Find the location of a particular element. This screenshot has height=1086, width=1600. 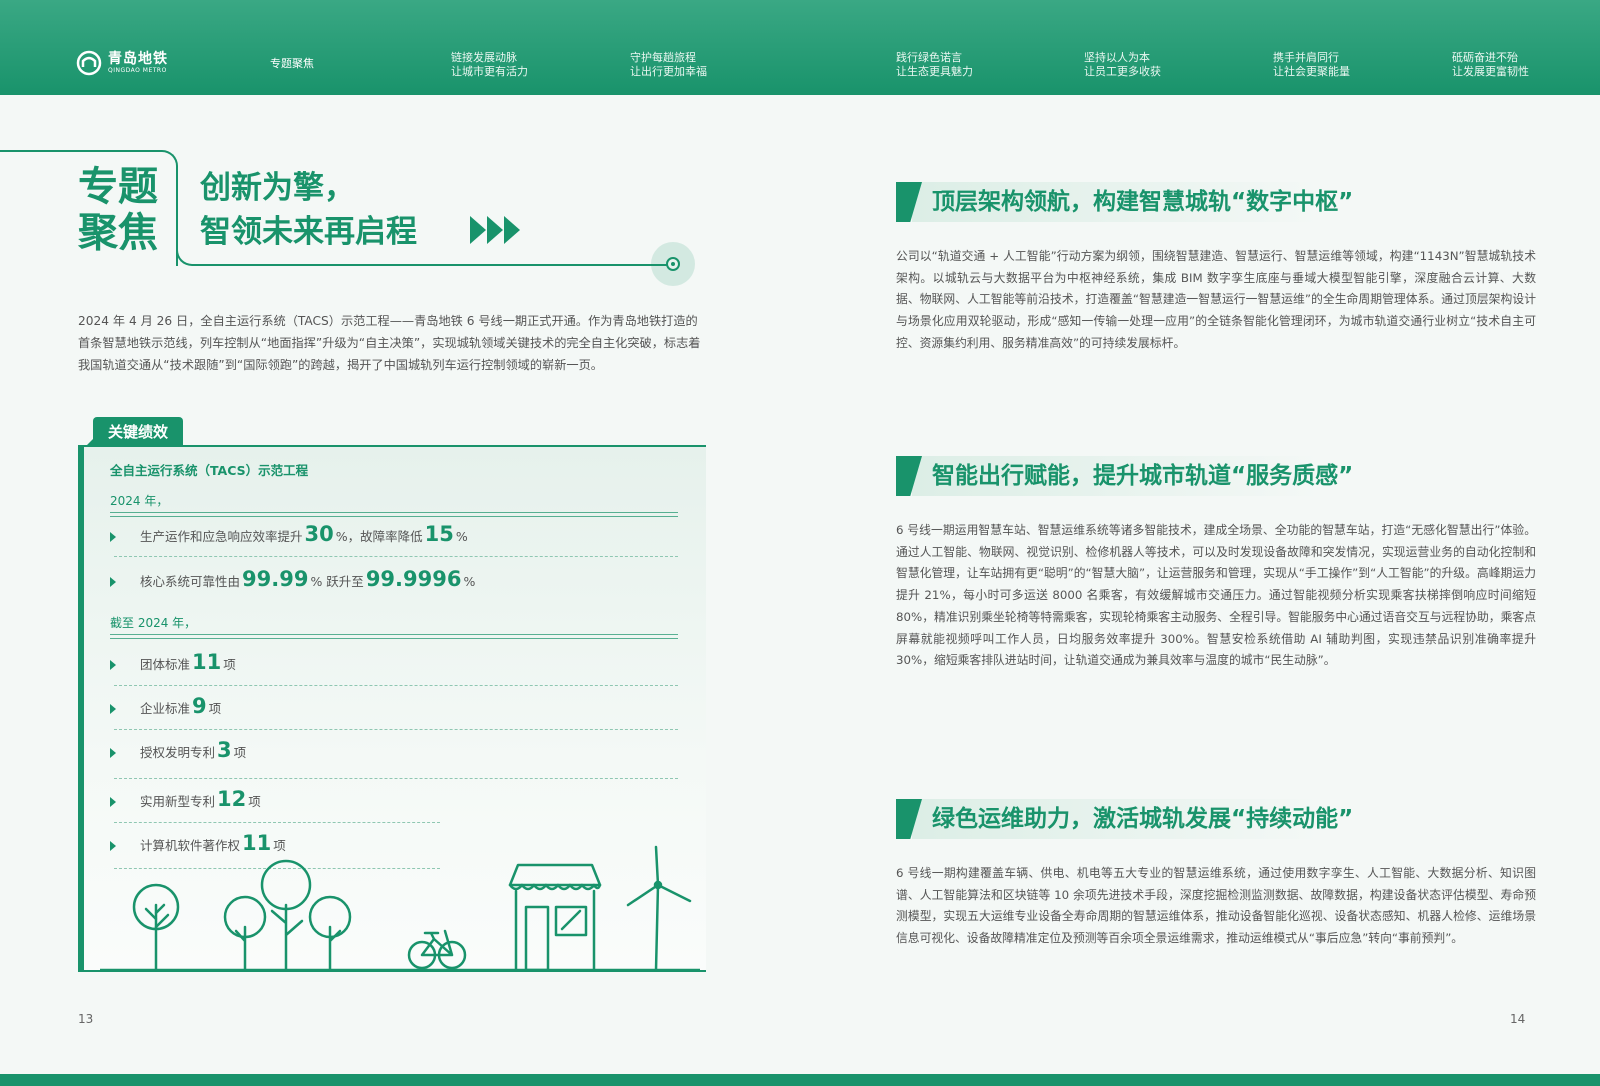

shop-icon is located at coordinates (555, 917).